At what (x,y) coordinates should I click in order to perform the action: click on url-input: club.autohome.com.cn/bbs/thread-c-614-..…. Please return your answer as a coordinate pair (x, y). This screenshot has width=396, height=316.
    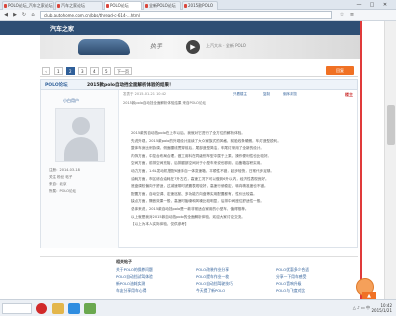
    Looking at the image, I should click on (186, 15).